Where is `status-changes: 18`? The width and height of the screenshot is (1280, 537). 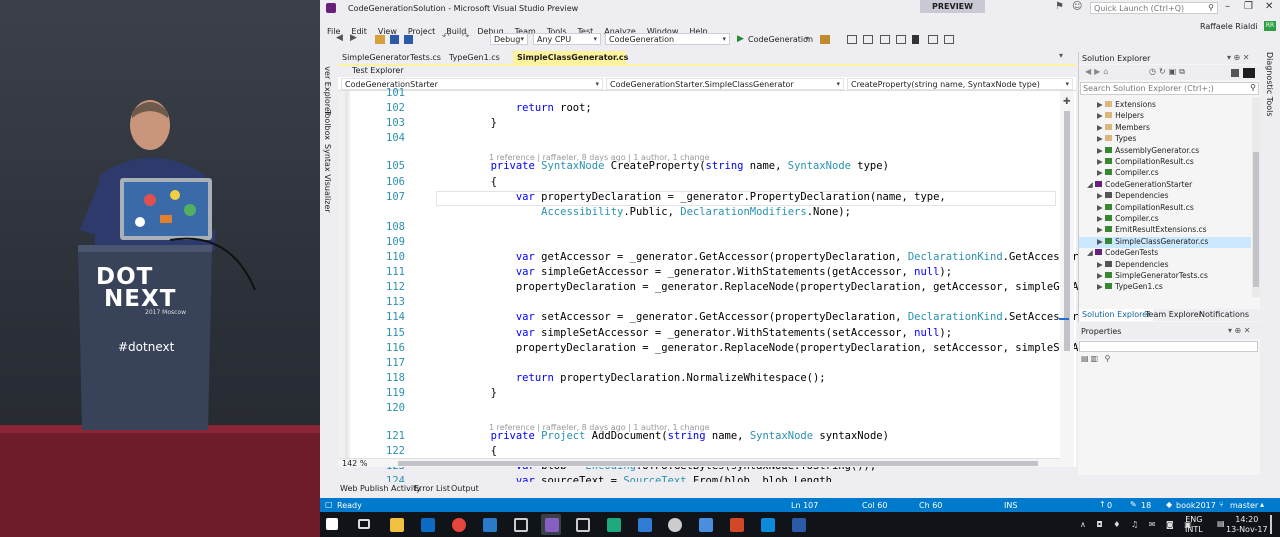
status-changes: 18 is located at coordinates (1146, 505).